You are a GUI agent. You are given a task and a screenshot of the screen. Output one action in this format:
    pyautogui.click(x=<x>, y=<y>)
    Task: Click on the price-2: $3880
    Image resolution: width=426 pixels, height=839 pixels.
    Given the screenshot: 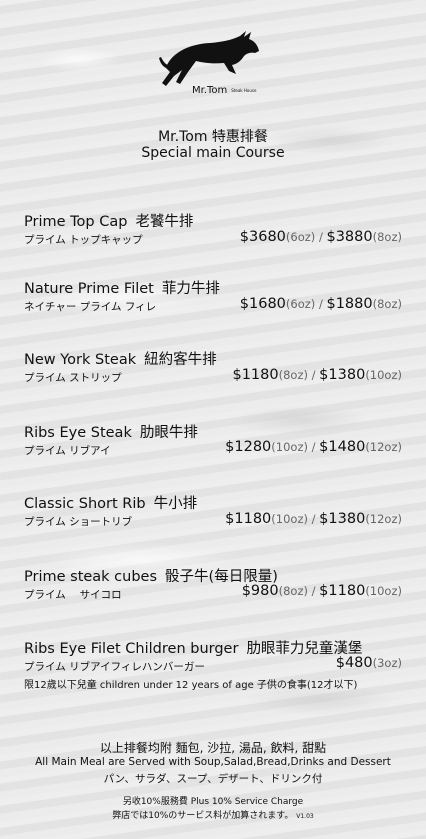 What is the action you would take?
    pyautogui.click(x=349, y=237)
    